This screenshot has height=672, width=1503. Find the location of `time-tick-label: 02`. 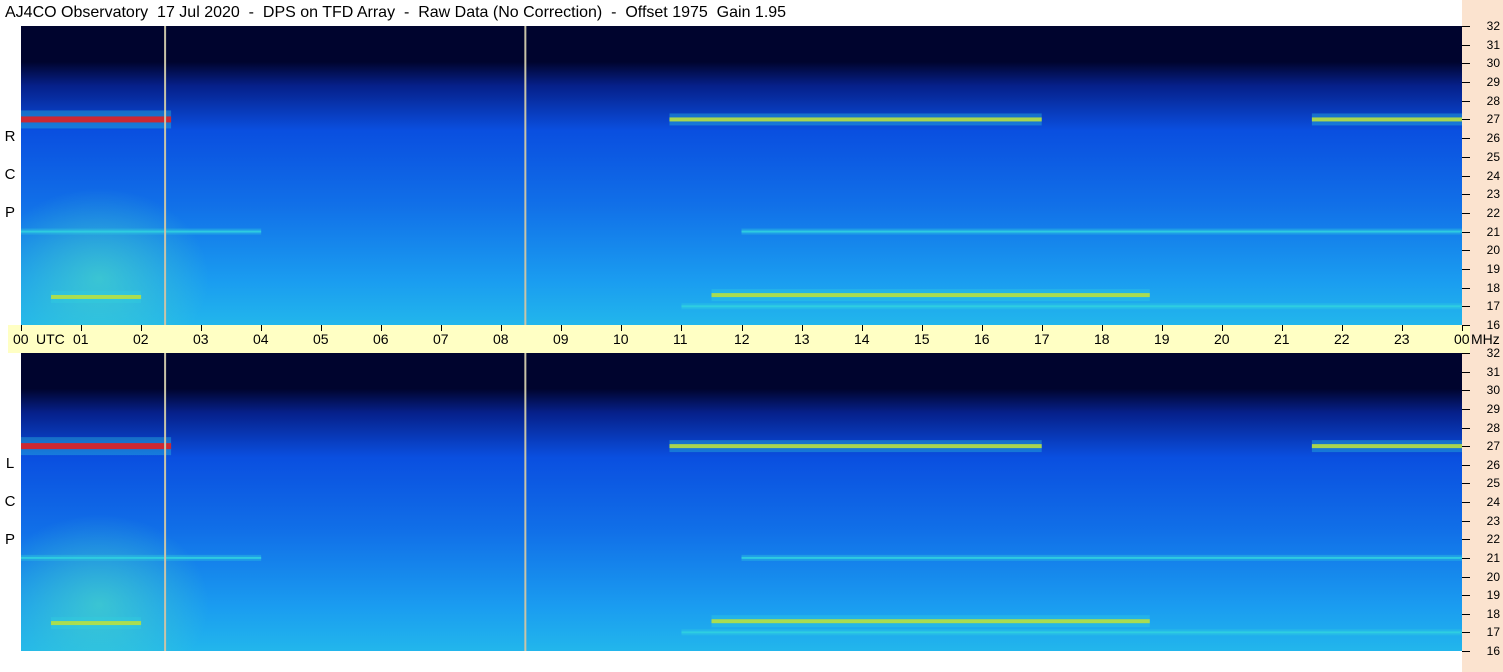

time-tick-label: 02 is located at coordinates (141, 339).